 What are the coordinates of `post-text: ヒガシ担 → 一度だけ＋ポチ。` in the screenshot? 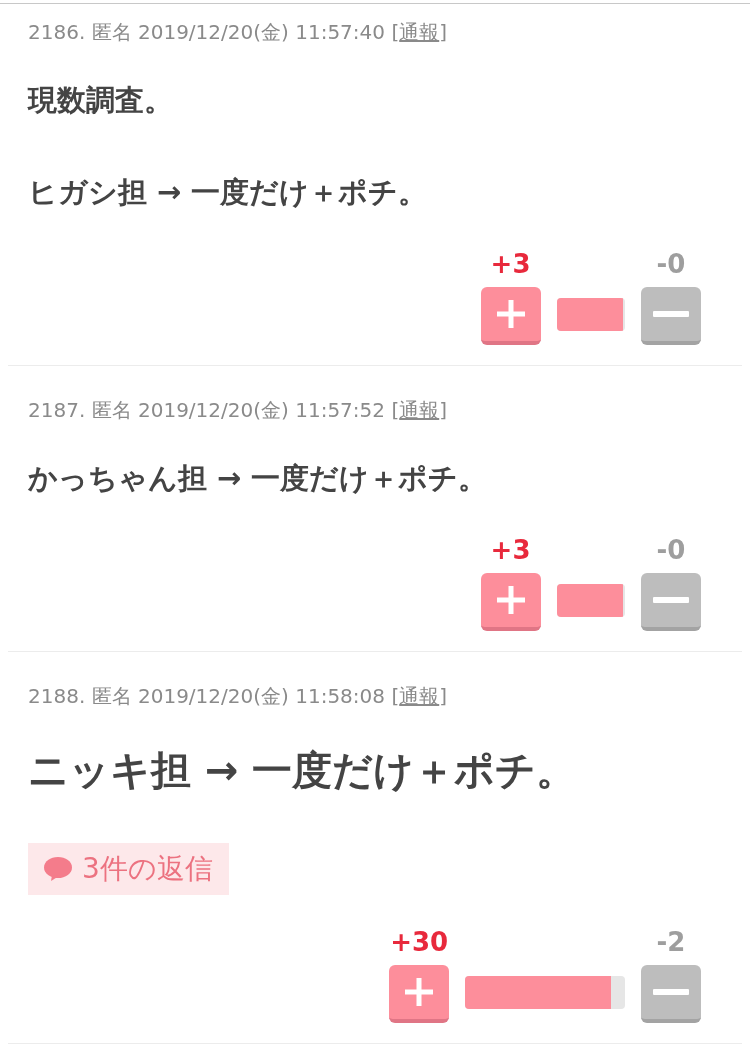 It's located at (228, 192).